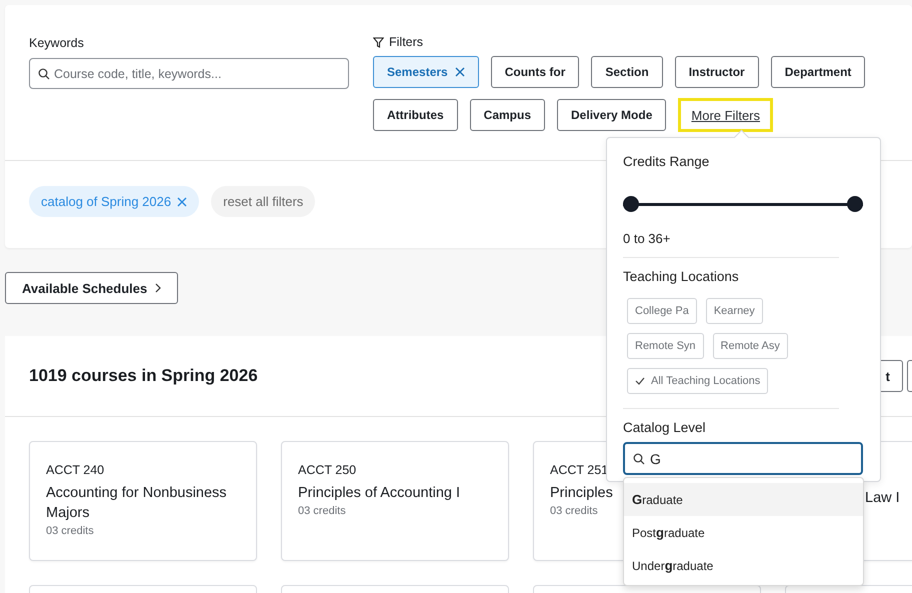 This screenshot has height=593, width=912. I want to click on course-code: ACCT 251, so click(579, 470).